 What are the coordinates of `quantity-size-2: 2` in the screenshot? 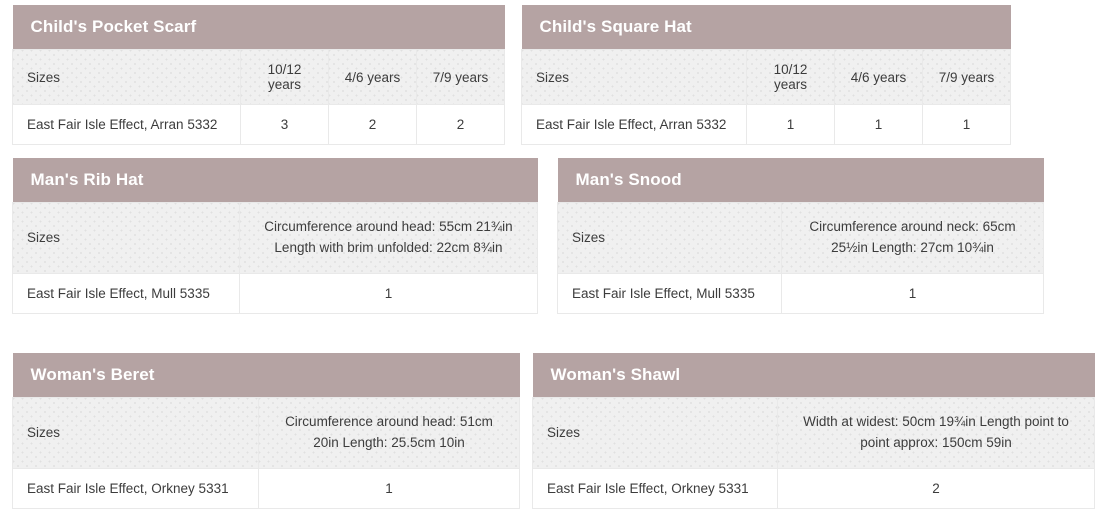 It's located at (372, 124).